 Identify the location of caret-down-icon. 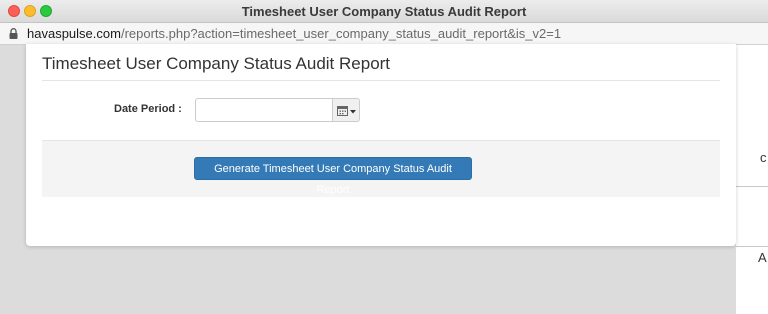
(353, 112).